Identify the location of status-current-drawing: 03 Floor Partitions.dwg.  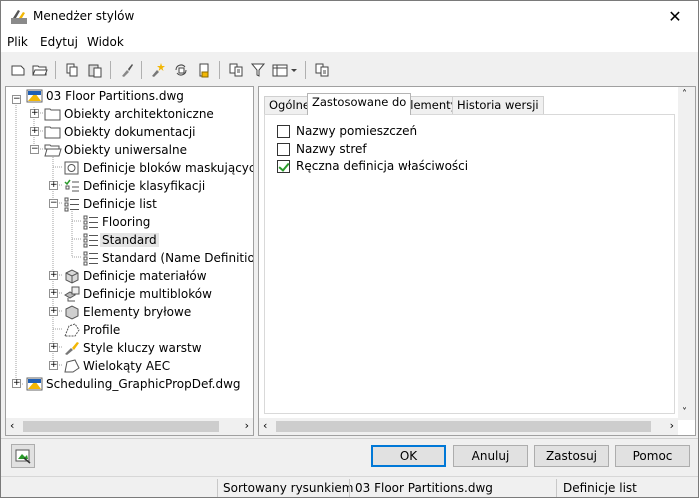
(424, 488).